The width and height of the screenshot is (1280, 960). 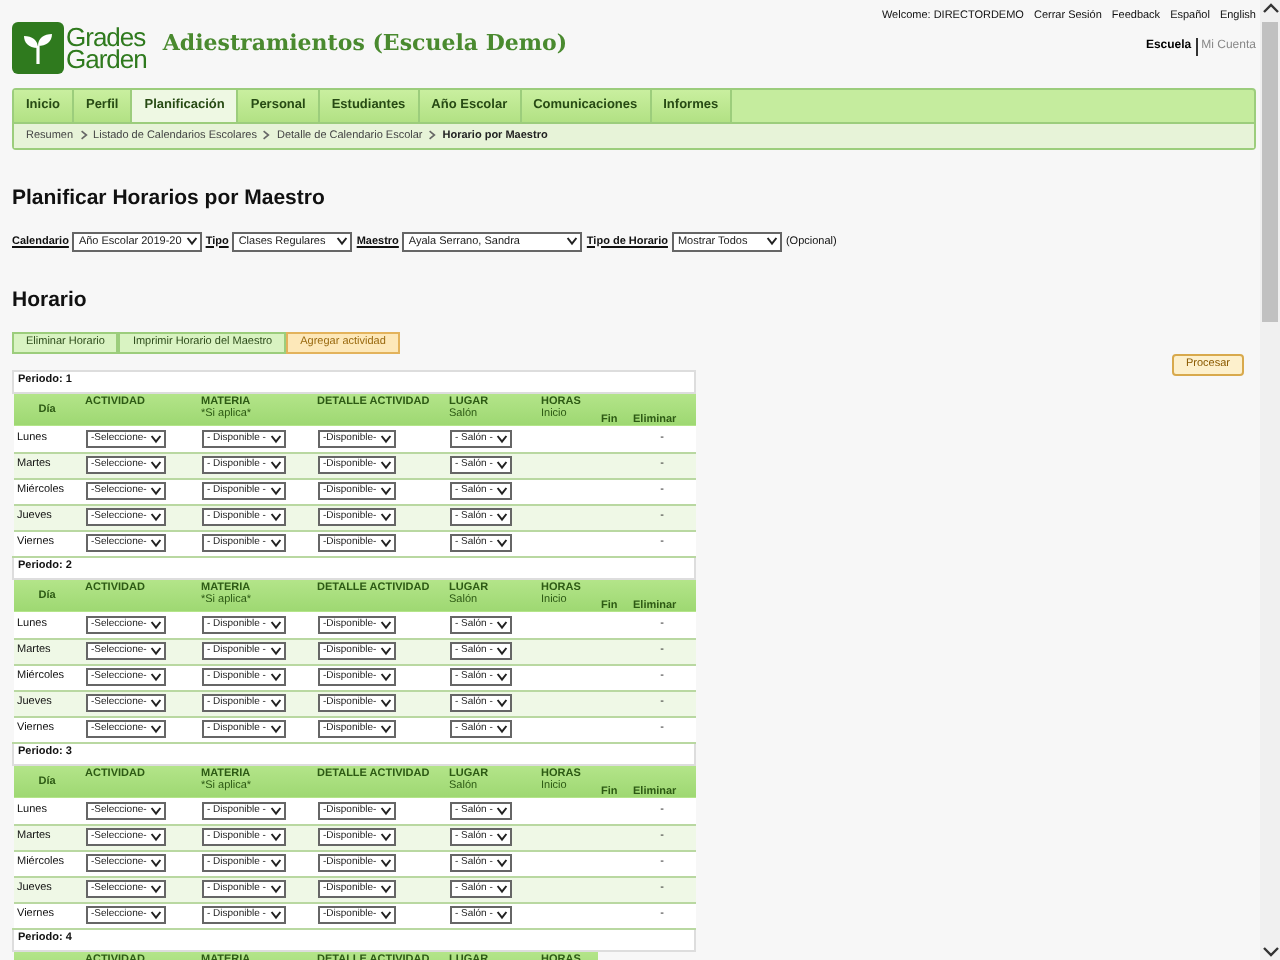 What do you see at coordinates (106, 37) in the screenshot?
I see `logo-text: Grades` at bounding box center [106, 37].